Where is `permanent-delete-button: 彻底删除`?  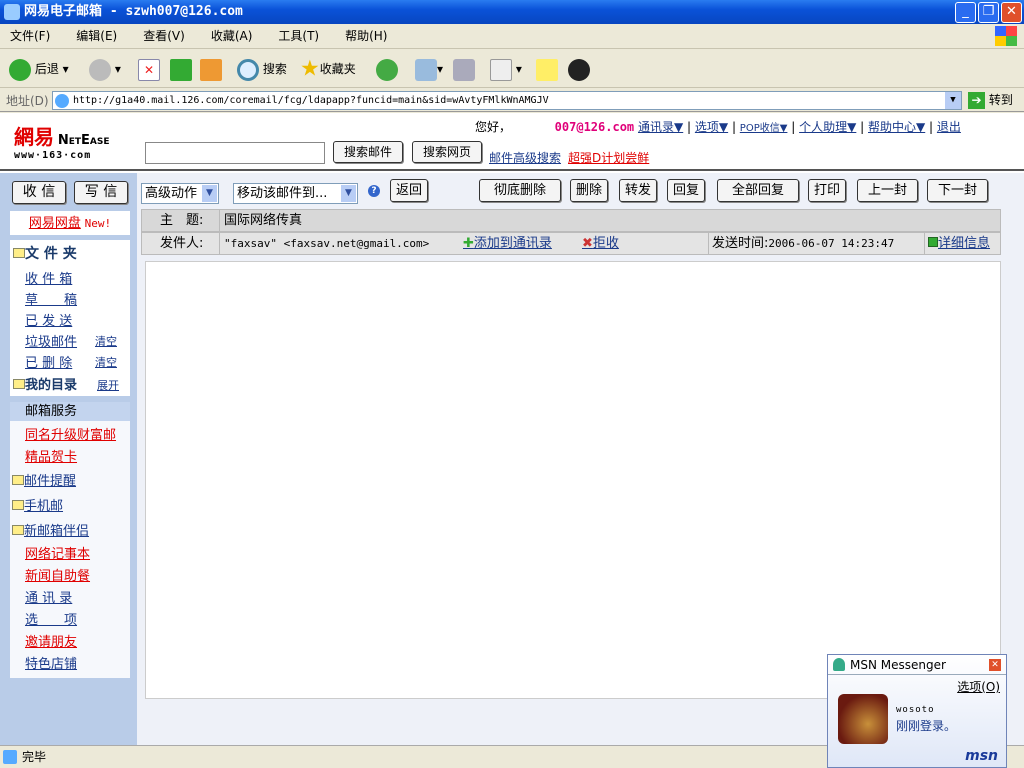
permanent-delete-button: 彻底删除 is located at coordinates (520, 190).